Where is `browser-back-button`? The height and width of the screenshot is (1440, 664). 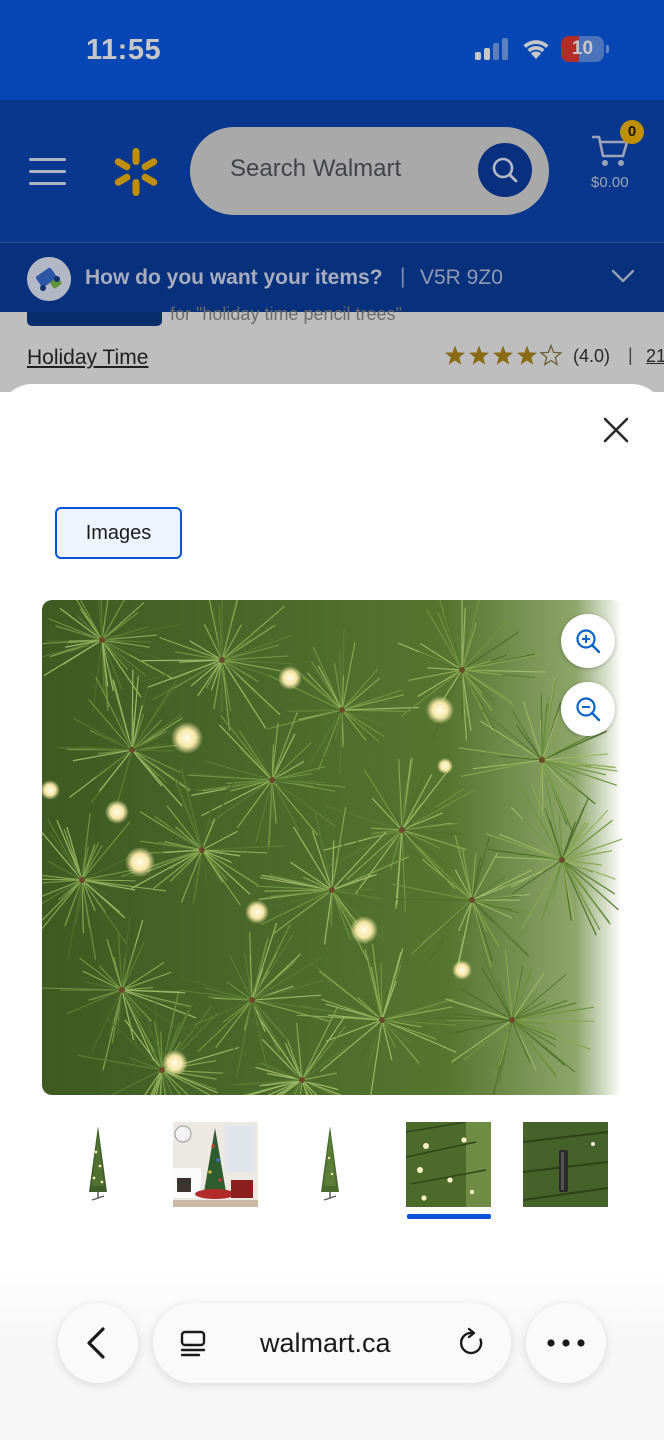
browser-back-button is located at coordinates (98, 1343).